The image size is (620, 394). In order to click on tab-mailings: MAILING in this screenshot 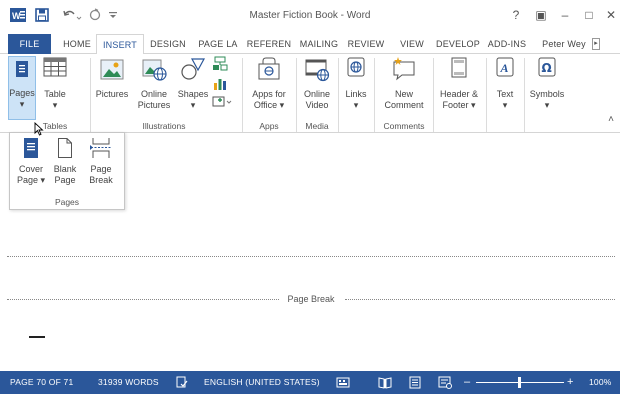, I will do `click(319, 44)`.